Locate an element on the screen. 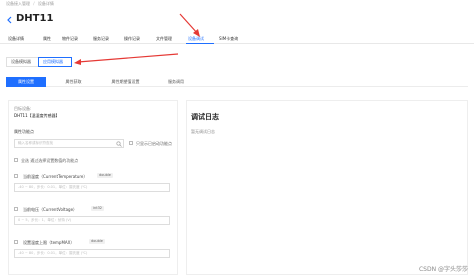 Image resolution: width=474 pixels, height=275 pixels. debug-log-title: 调试日志 is located at coordinates (205, 117).